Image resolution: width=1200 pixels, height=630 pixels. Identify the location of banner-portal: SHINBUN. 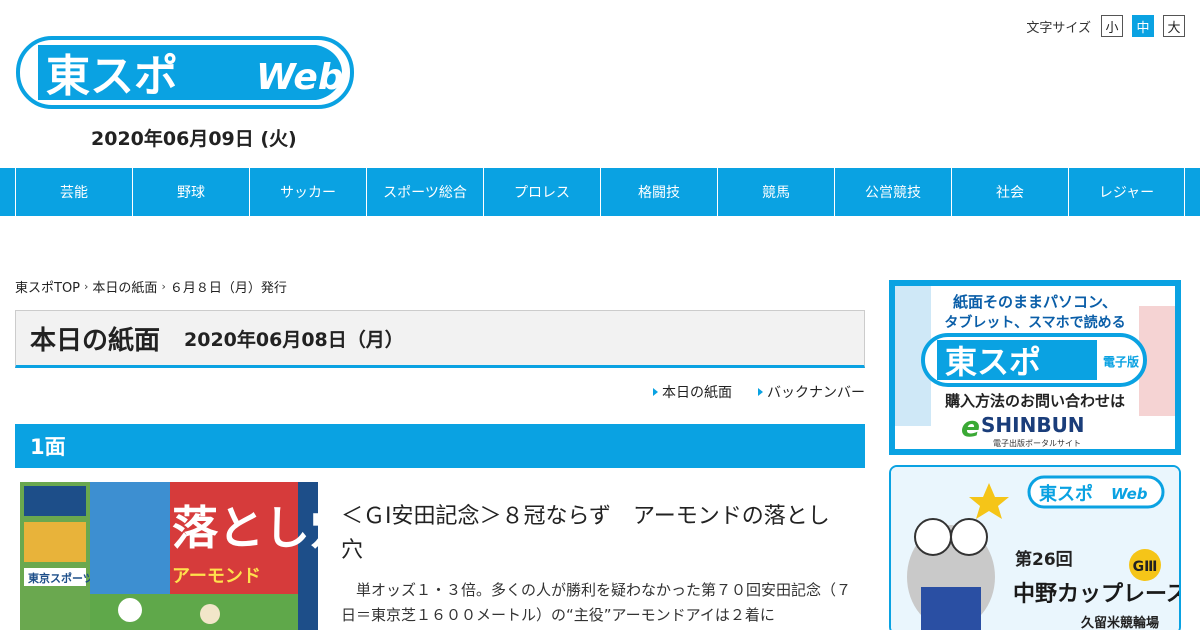
(1033, 425).